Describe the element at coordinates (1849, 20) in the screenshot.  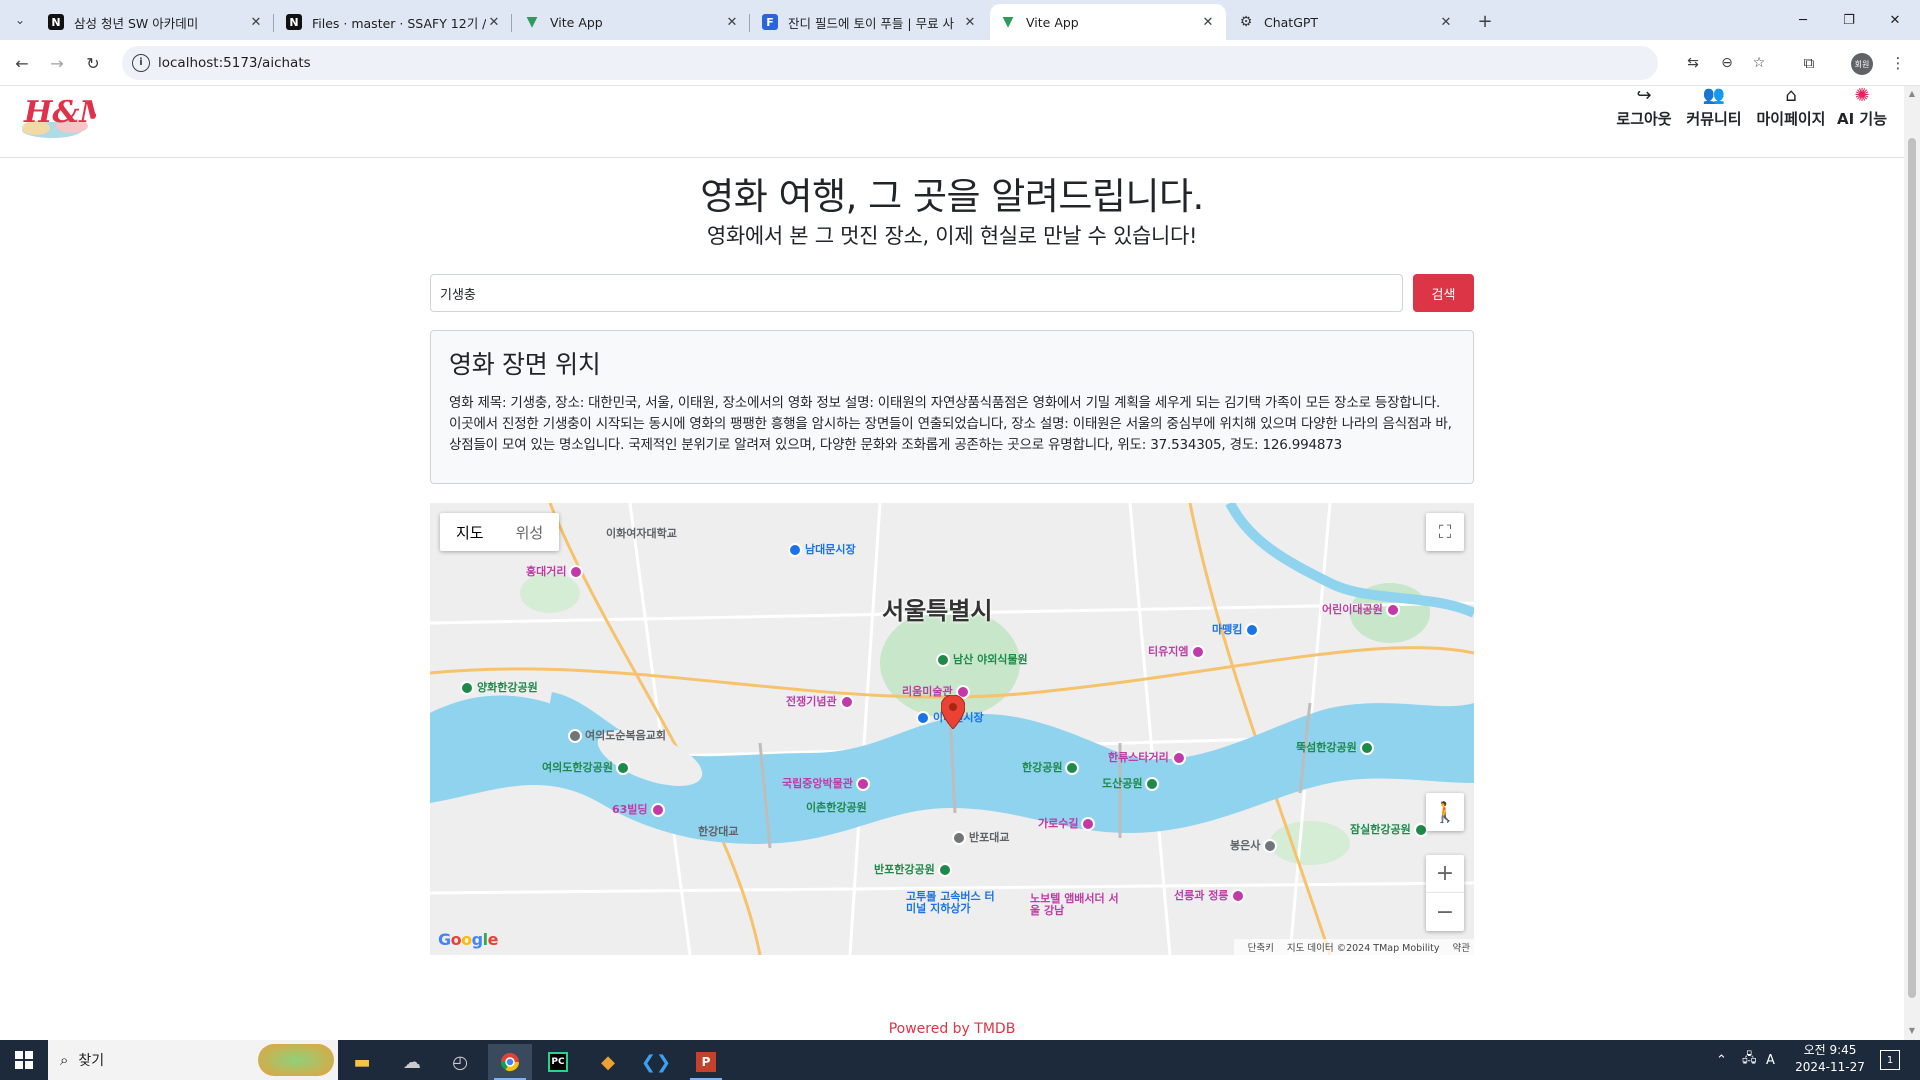
I see `restore-icon: ❐` at that location.